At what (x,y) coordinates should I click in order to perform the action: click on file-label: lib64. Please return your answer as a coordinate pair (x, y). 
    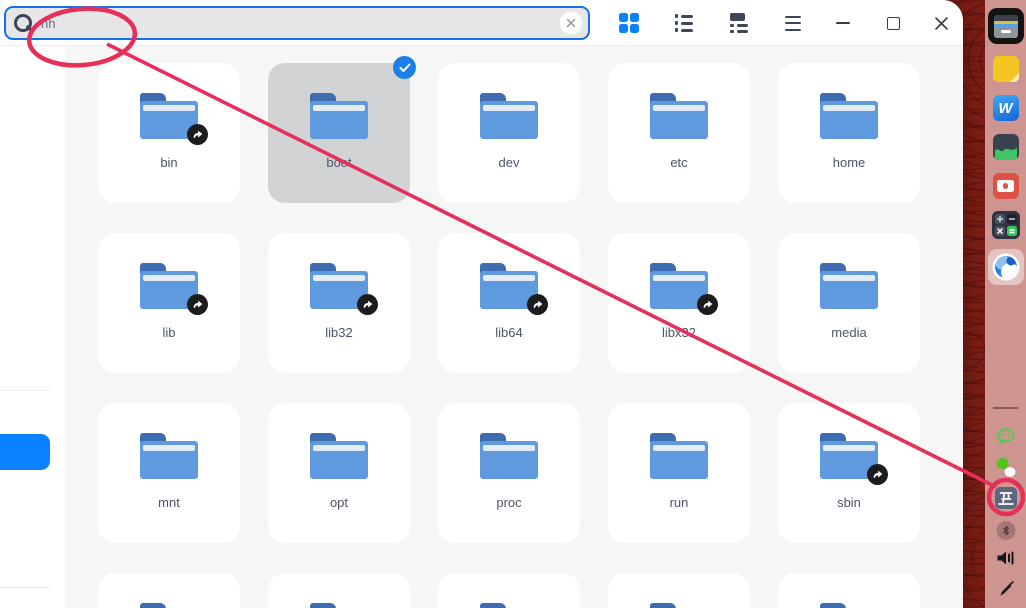
    Looking at the image, I should click on (509, 332).